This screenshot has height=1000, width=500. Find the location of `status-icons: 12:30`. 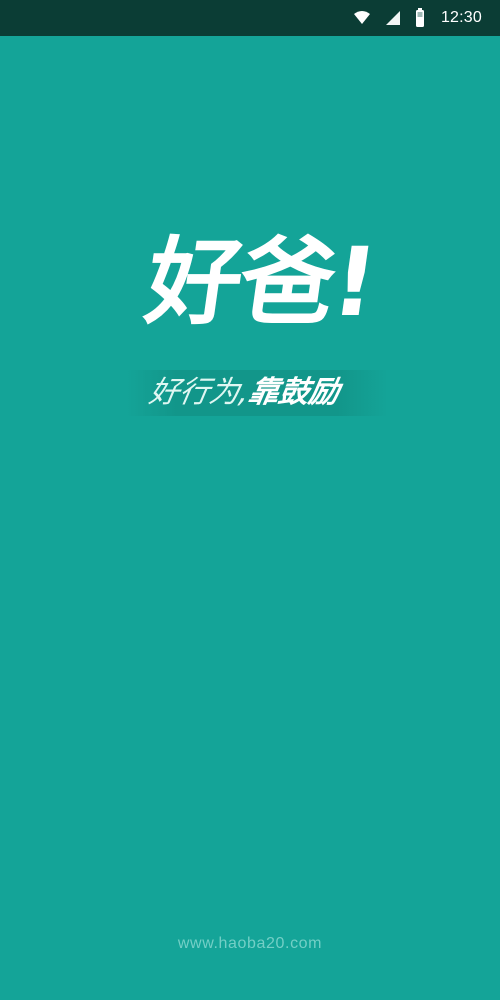

status-icons: 12:30 is located at coordinates (417, 18).